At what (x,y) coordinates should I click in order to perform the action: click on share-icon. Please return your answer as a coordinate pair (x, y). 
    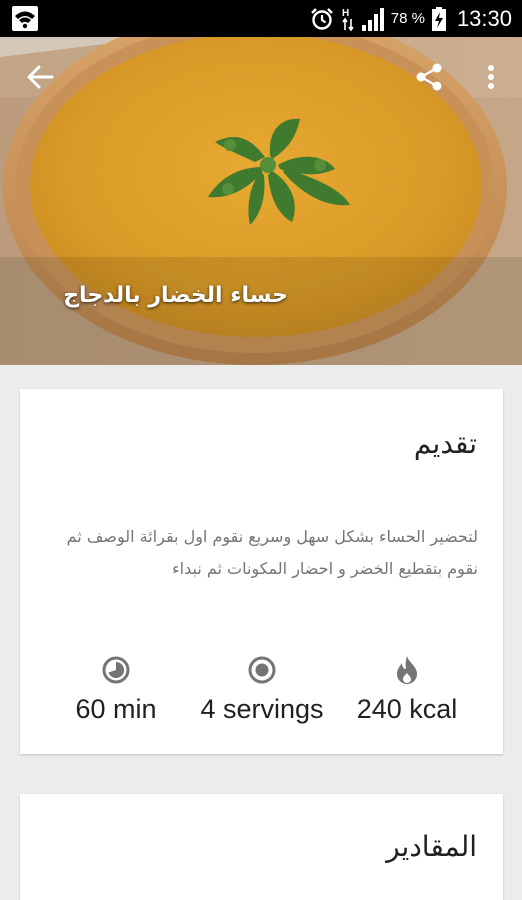
    Looking at the image, I should click on (429, 77).